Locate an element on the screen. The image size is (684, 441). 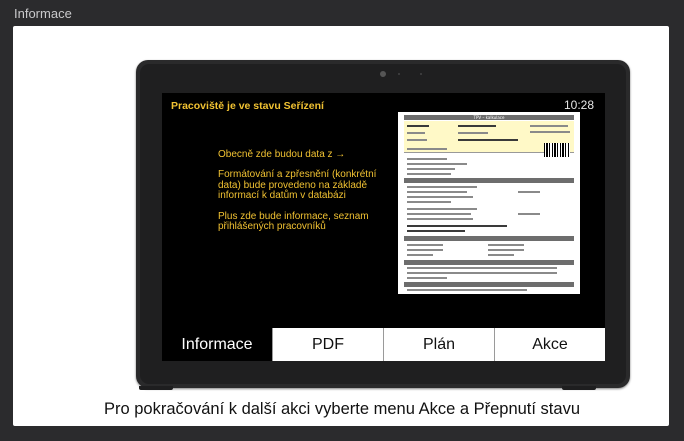
barcode-icon is located at coordinates (557, 150).